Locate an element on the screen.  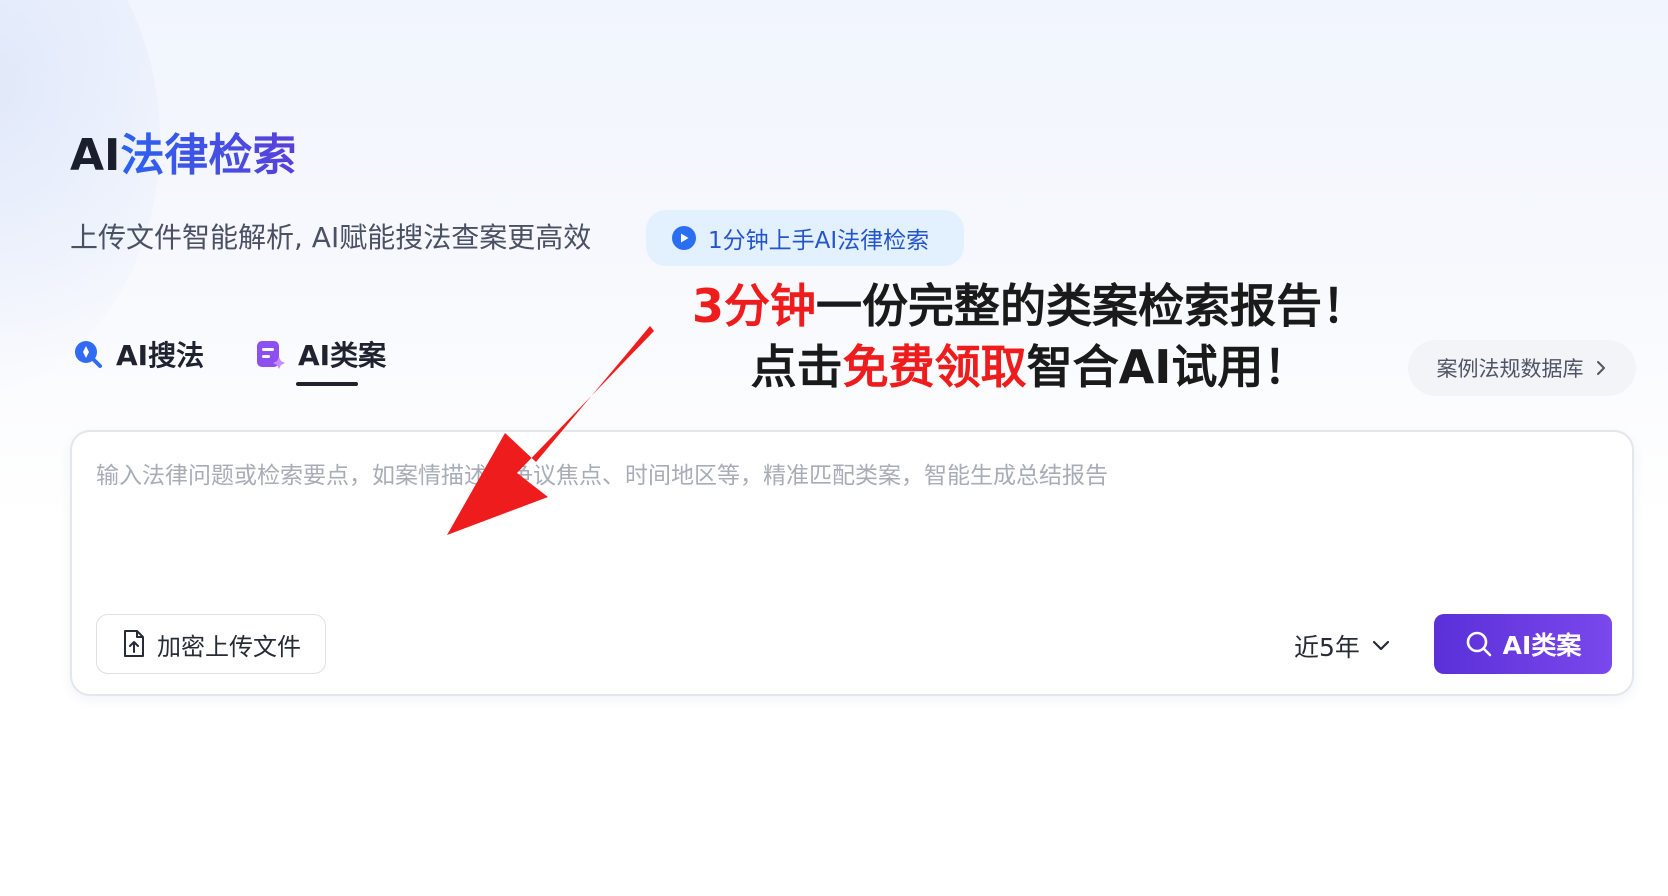
encrypted-upload-button: 加密上传文件 is located at coordinates (211, 644).